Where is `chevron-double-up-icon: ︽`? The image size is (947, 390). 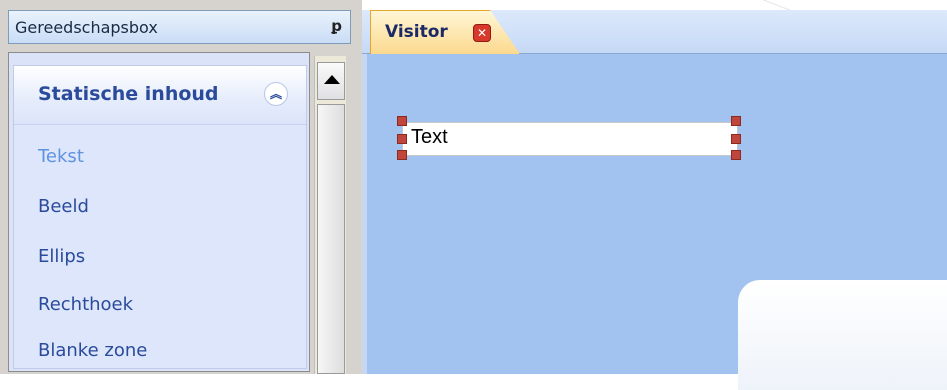
chevron-double-up-icon: ︽ is located at coordinates (276, 94).